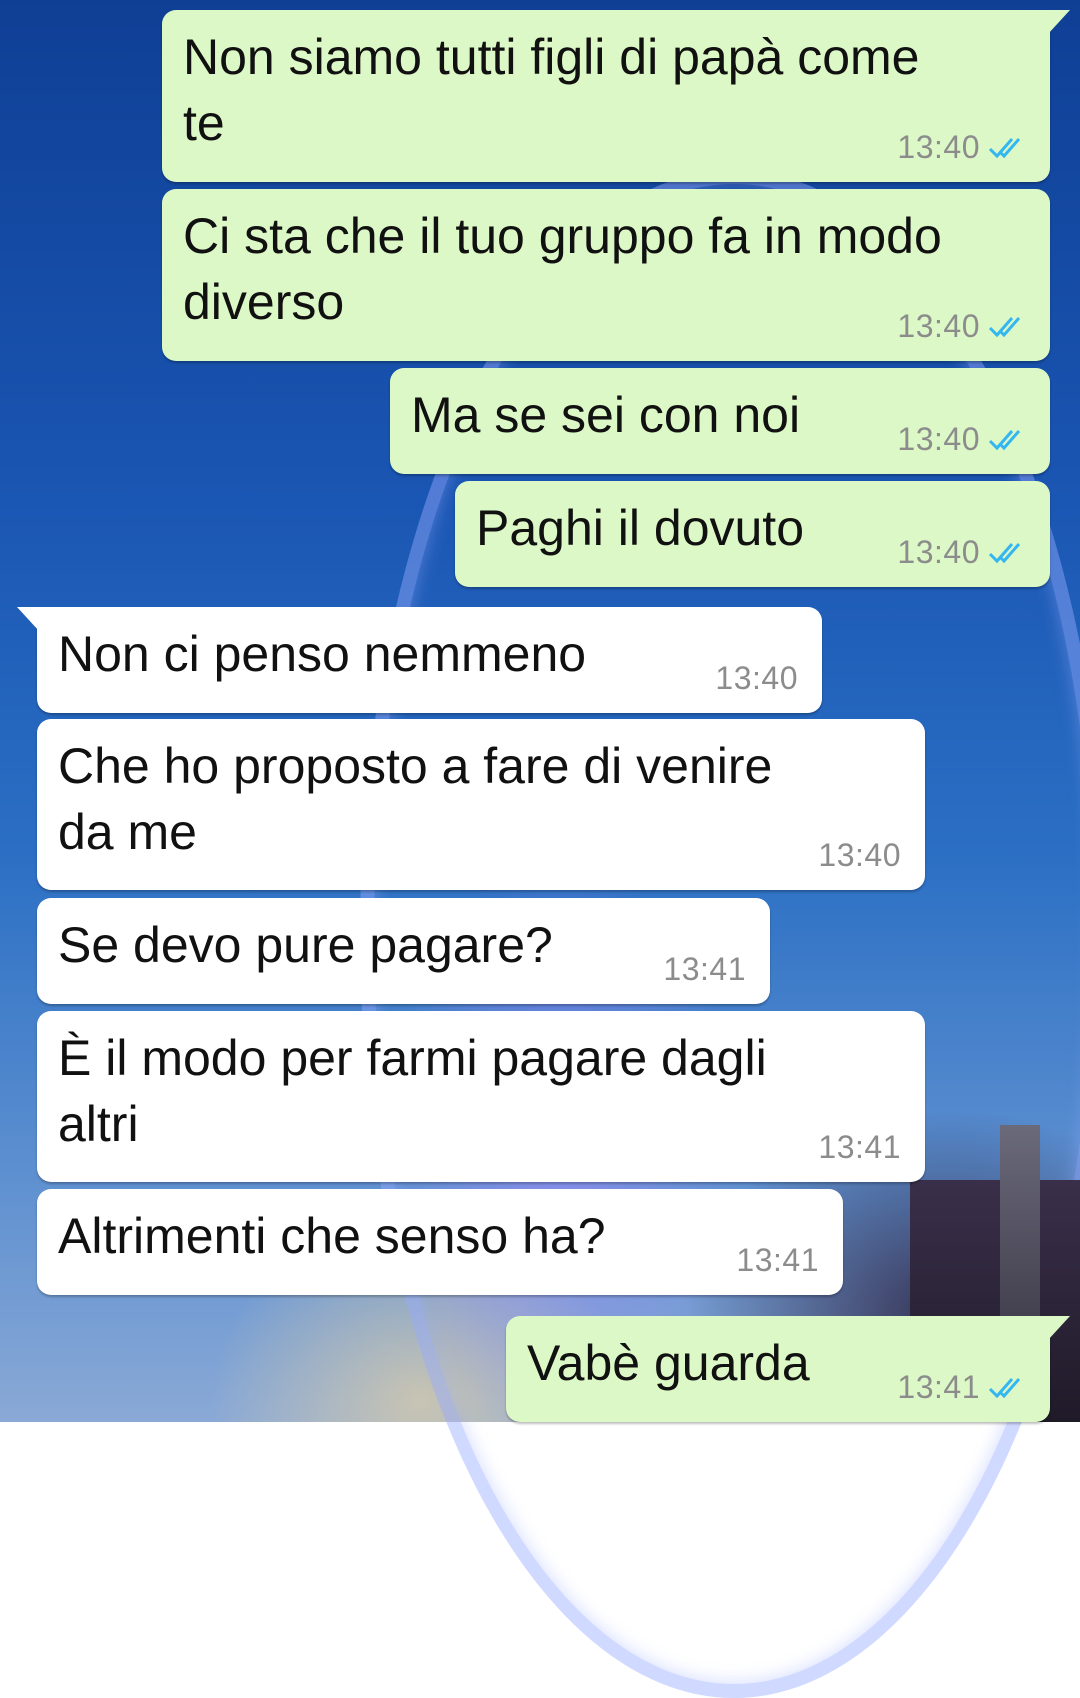  Describe the element at coordinates (720, 421) in the screenshot. I see `message-bubble-outgoing: Ma se sei con noi 13:40` at that location.